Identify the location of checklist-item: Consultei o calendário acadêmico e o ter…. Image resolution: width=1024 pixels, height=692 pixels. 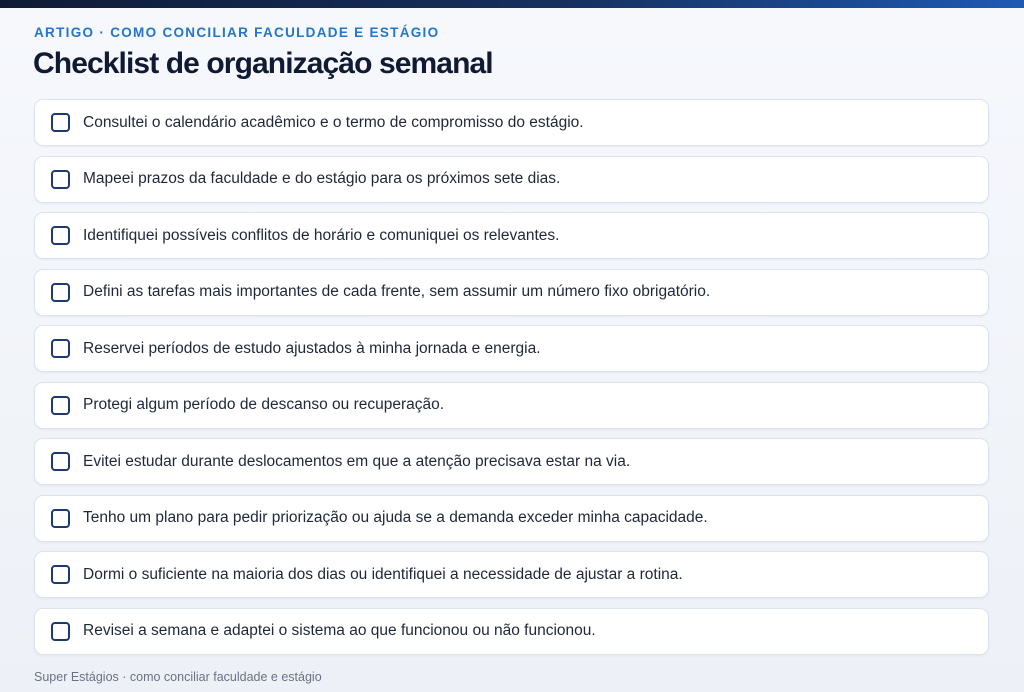
(511, 122).